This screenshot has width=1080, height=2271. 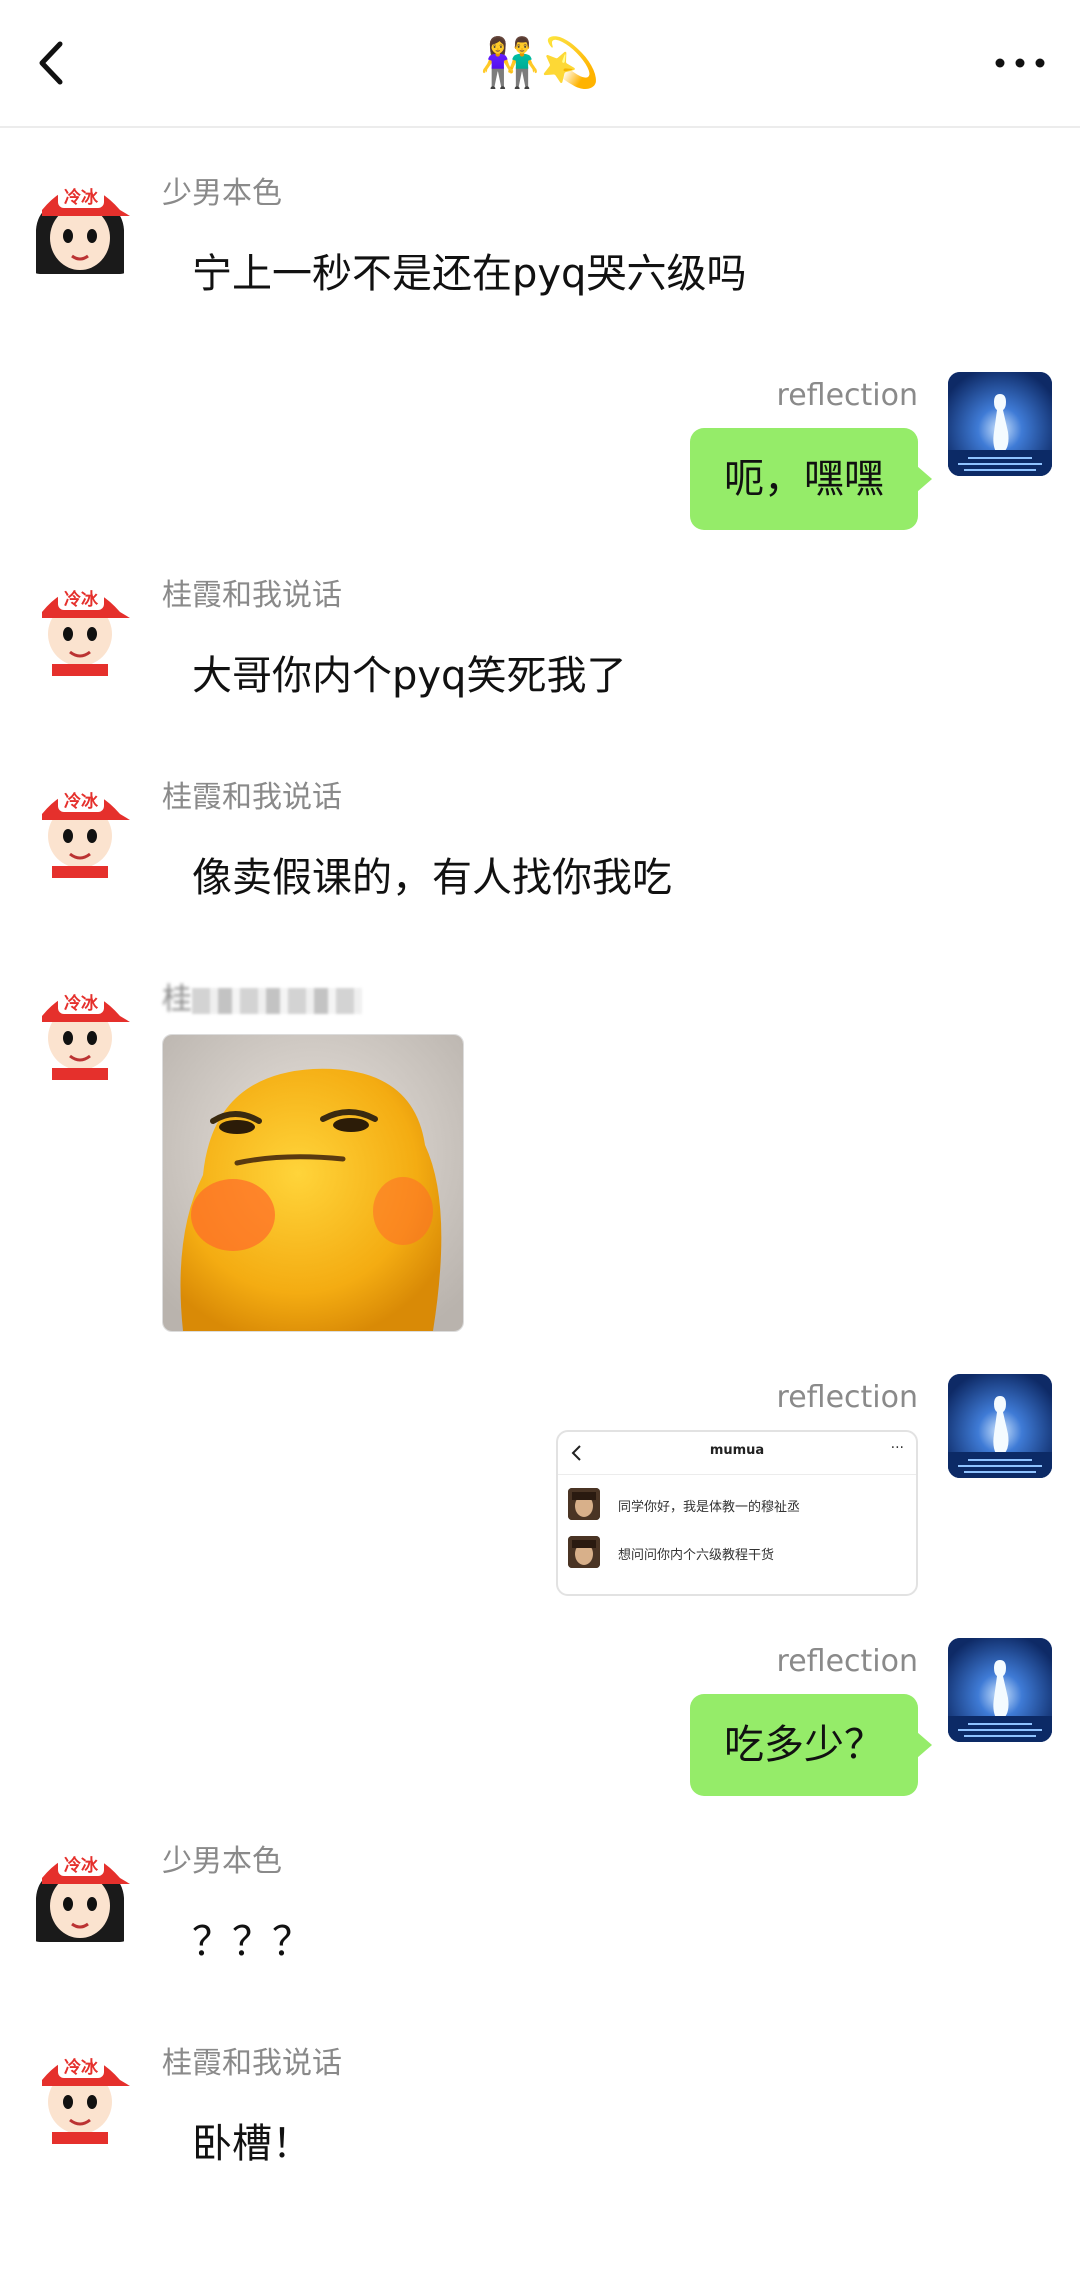 I want to click on message-bubble: 呃，嘿嘿, so click(x=811, y=479).